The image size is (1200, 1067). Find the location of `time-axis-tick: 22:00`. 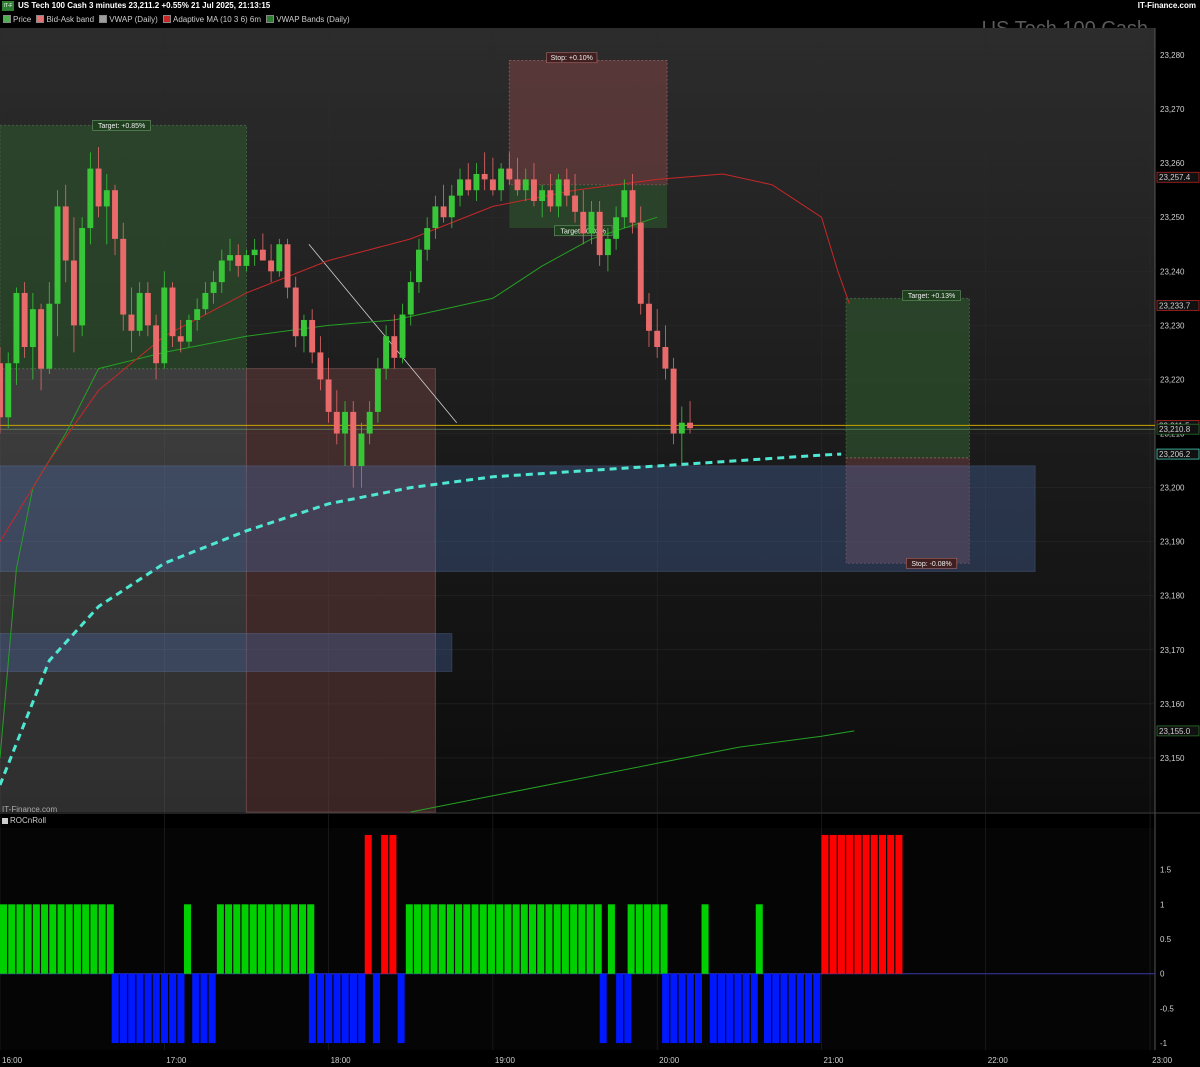

time-axis-tick: 22:00 is located at coordinates (998, 1060).